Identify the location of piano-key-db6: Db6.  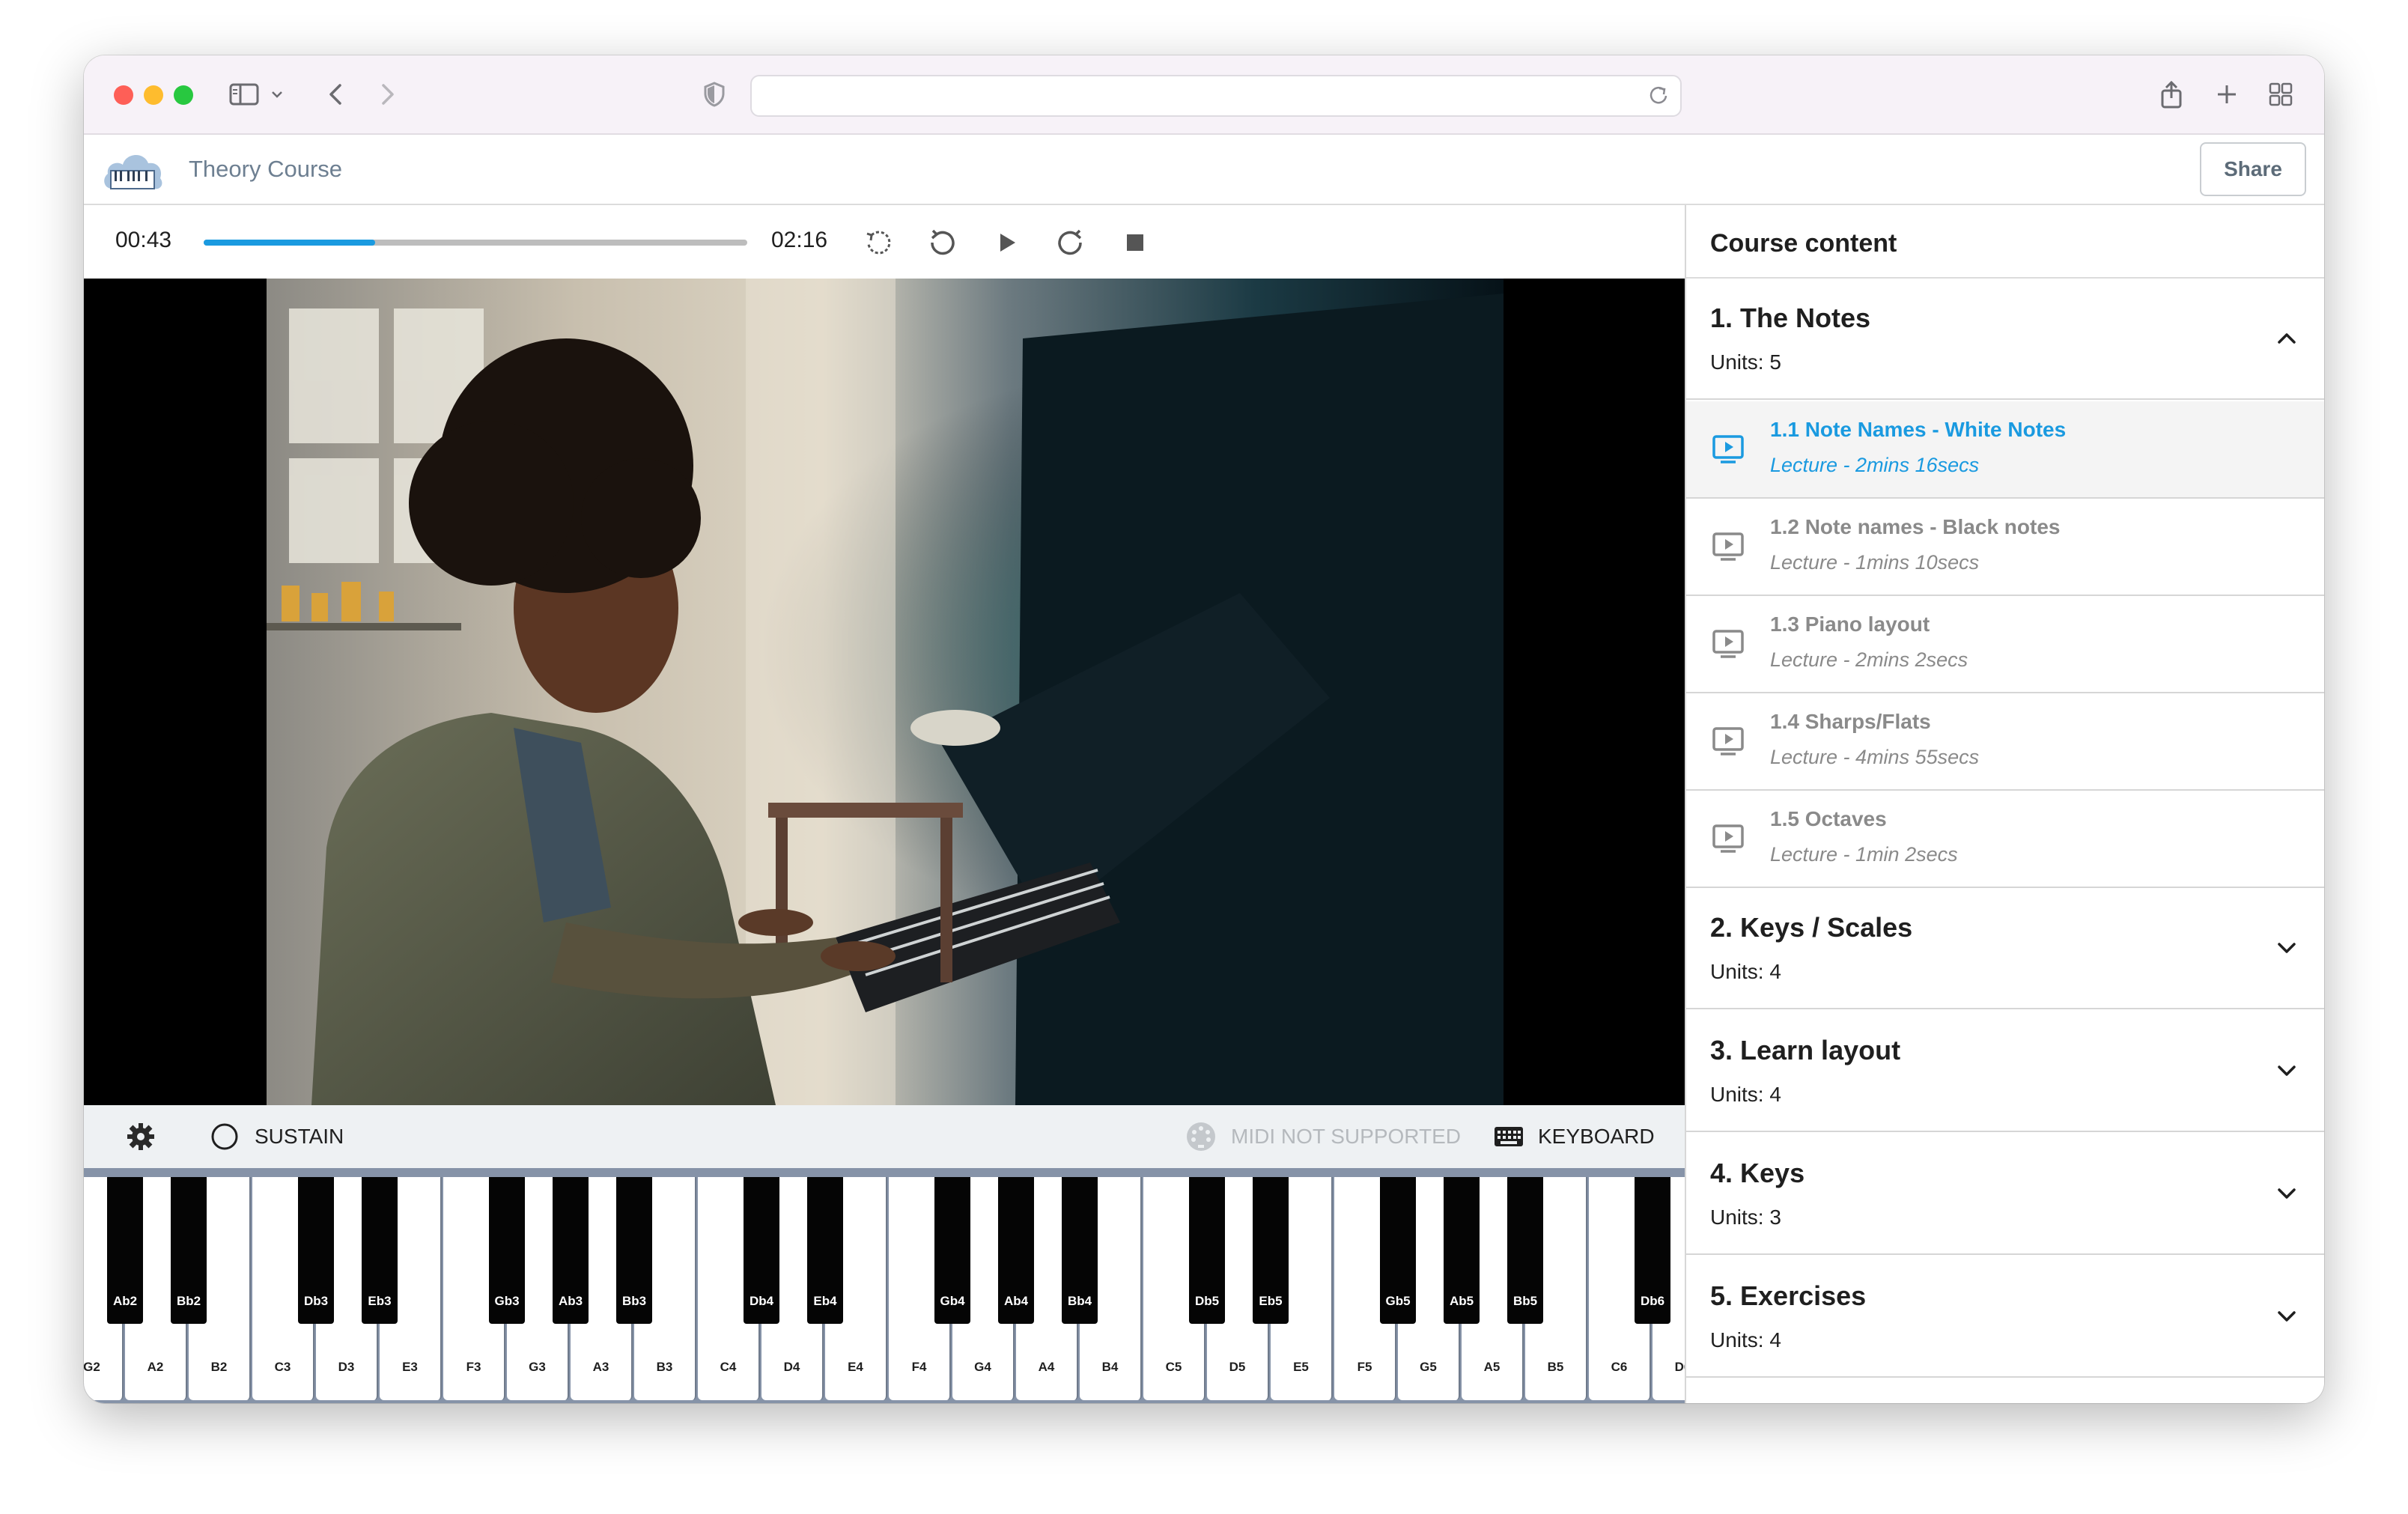
(1652, 1250).